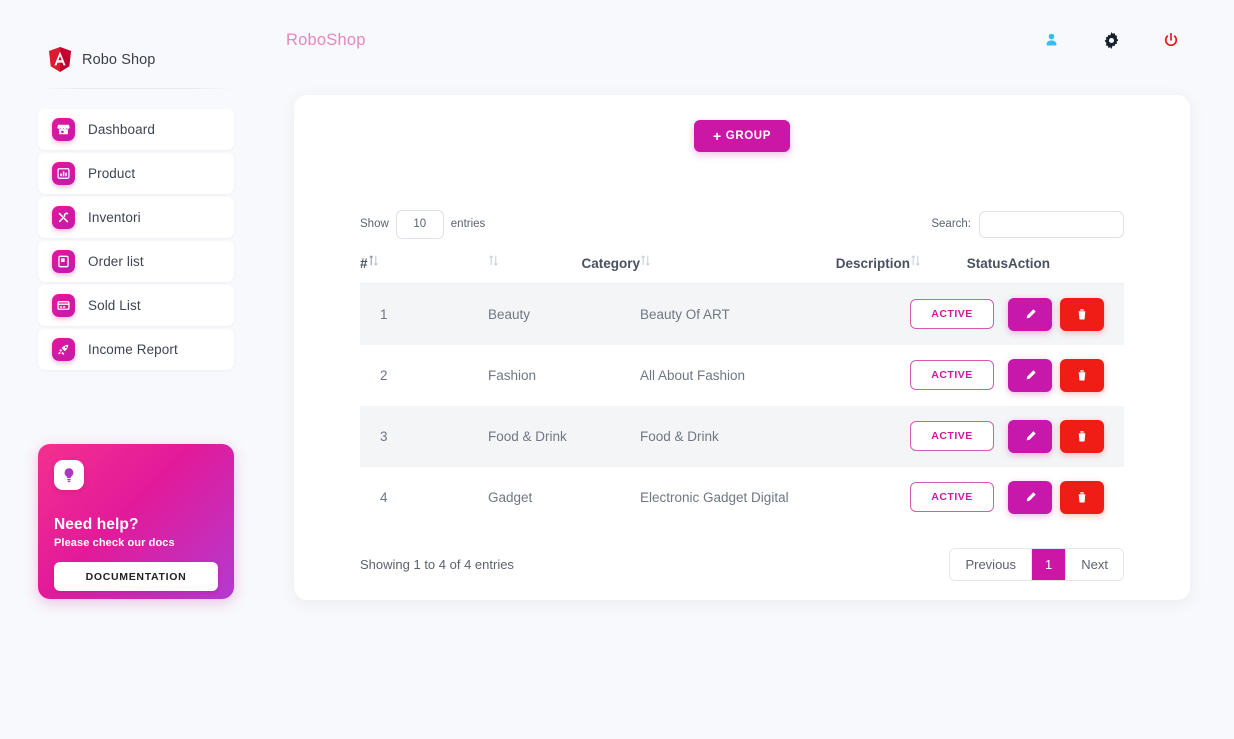 The width and height of the screenshot is (1234, 739). Describe the element at coordinates (564, 436) in the screenshot. I see `cell-category: Food & Drink` at that location.